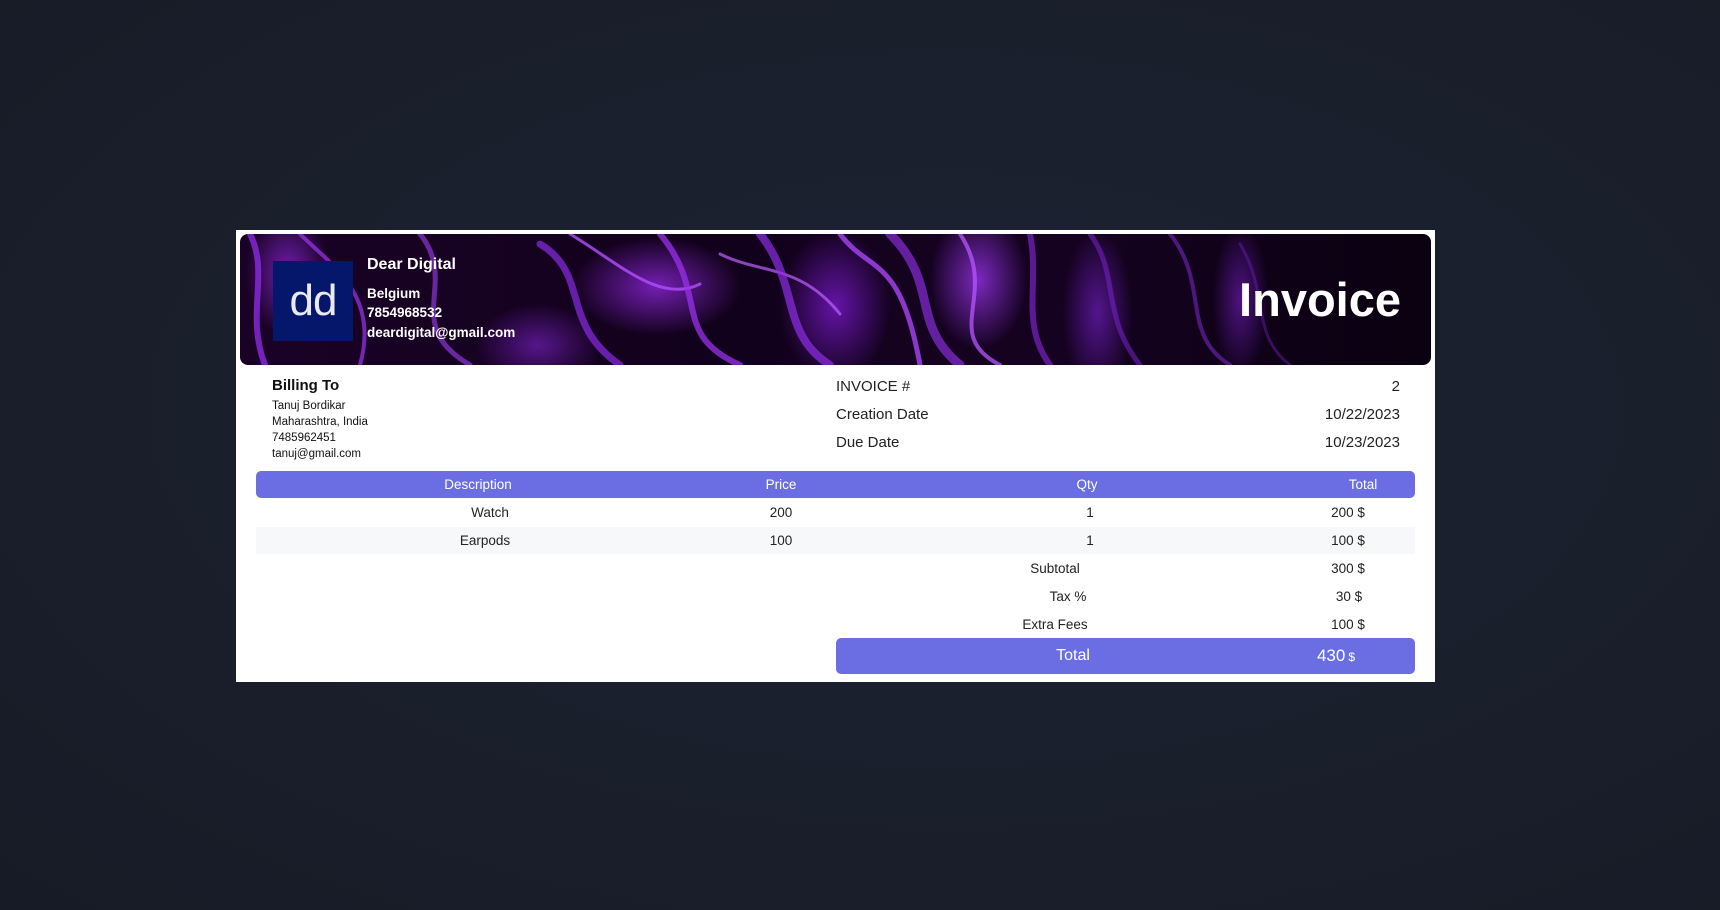  I want to click on company-logo: dd, so click(313, 301).